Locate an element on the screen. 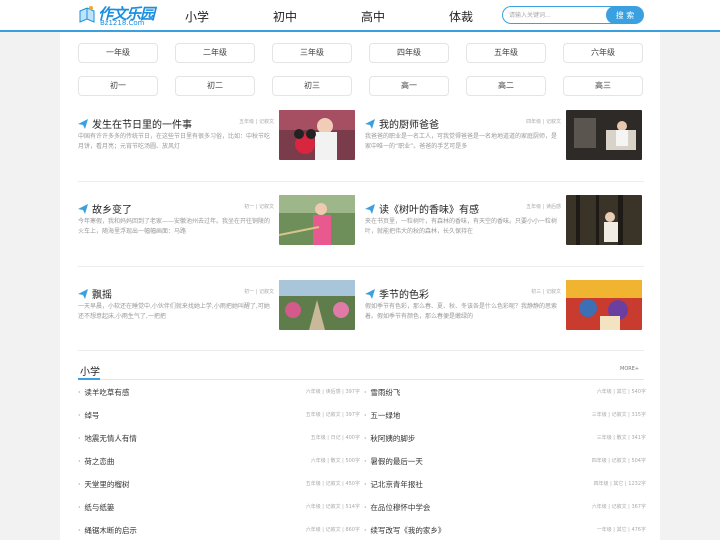 Image resolution: width=720 pixels, height=540 pixels. grade-6: 六年级 is located at coordinates (603, 53).